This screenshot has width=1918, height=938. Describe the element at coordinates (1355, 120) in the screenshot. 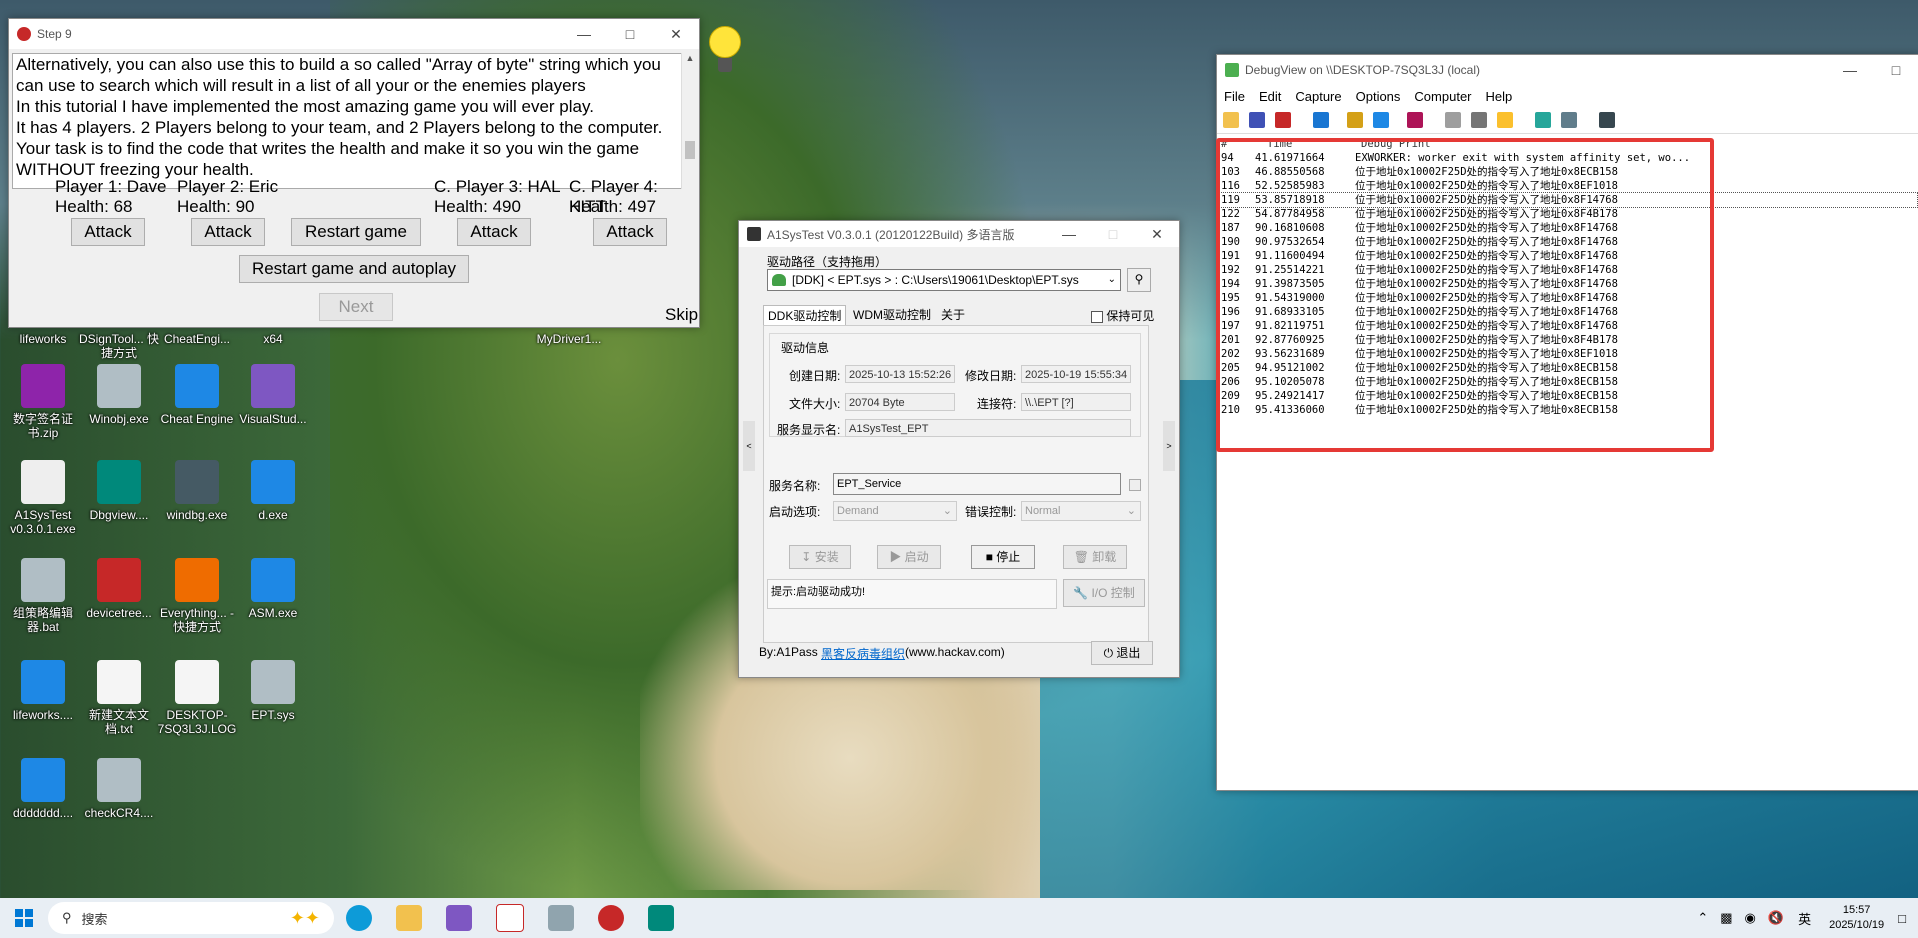

I see `capture-icon` at that location.